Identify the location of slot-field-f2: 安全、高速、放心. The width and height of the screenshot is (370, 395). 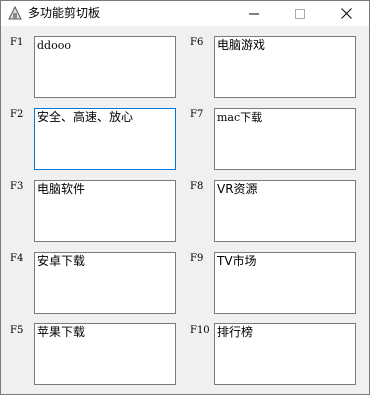
(105, 139).